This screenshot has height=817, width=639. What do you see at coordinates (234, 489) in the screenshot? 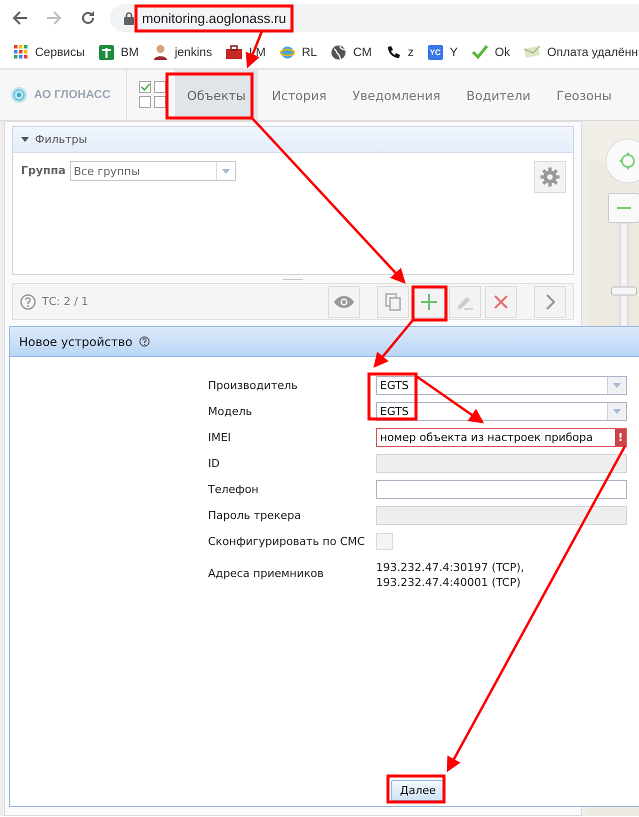
I see `field-label: Телефон` at bounding box center [234, 489].